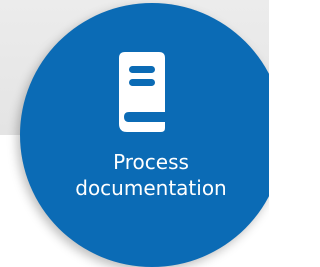  What do you see at coordinates (151, 175) in the screenshot?
I see `tile-label: Process documentation` at bounding box center [151, 175].